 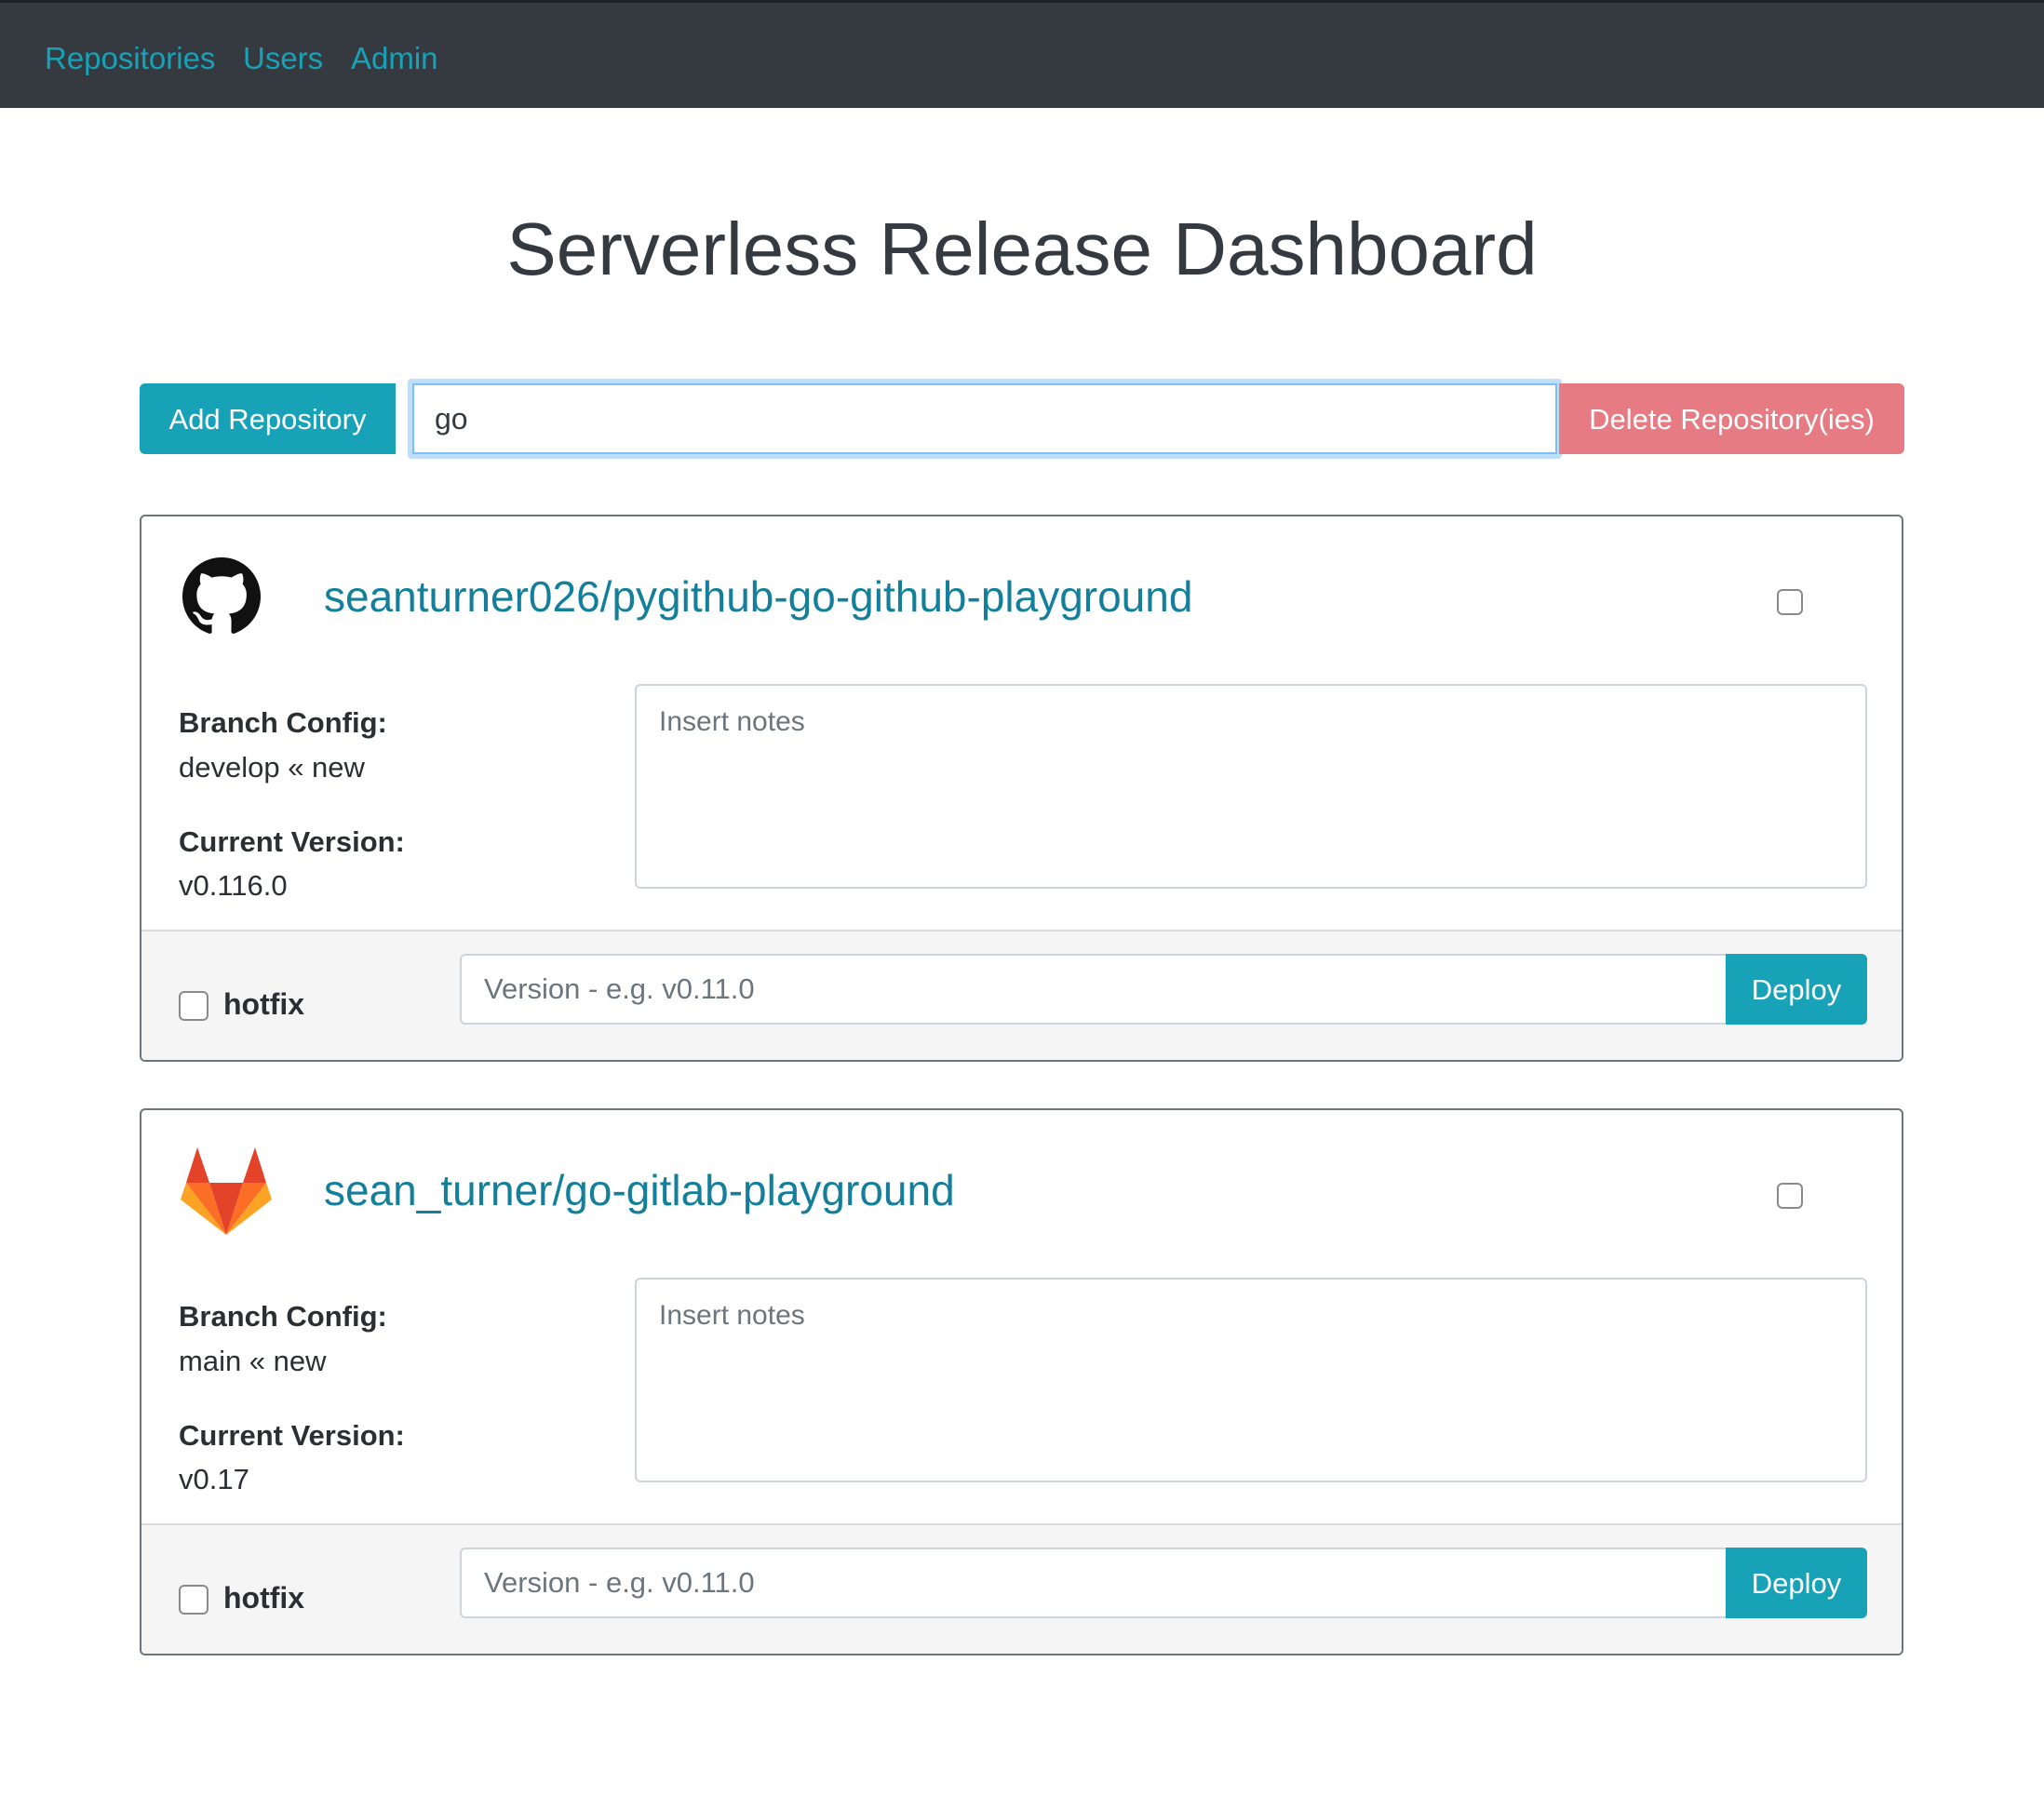 I want to click on current-version-value: v0.17, so click(x=214, y=1479).